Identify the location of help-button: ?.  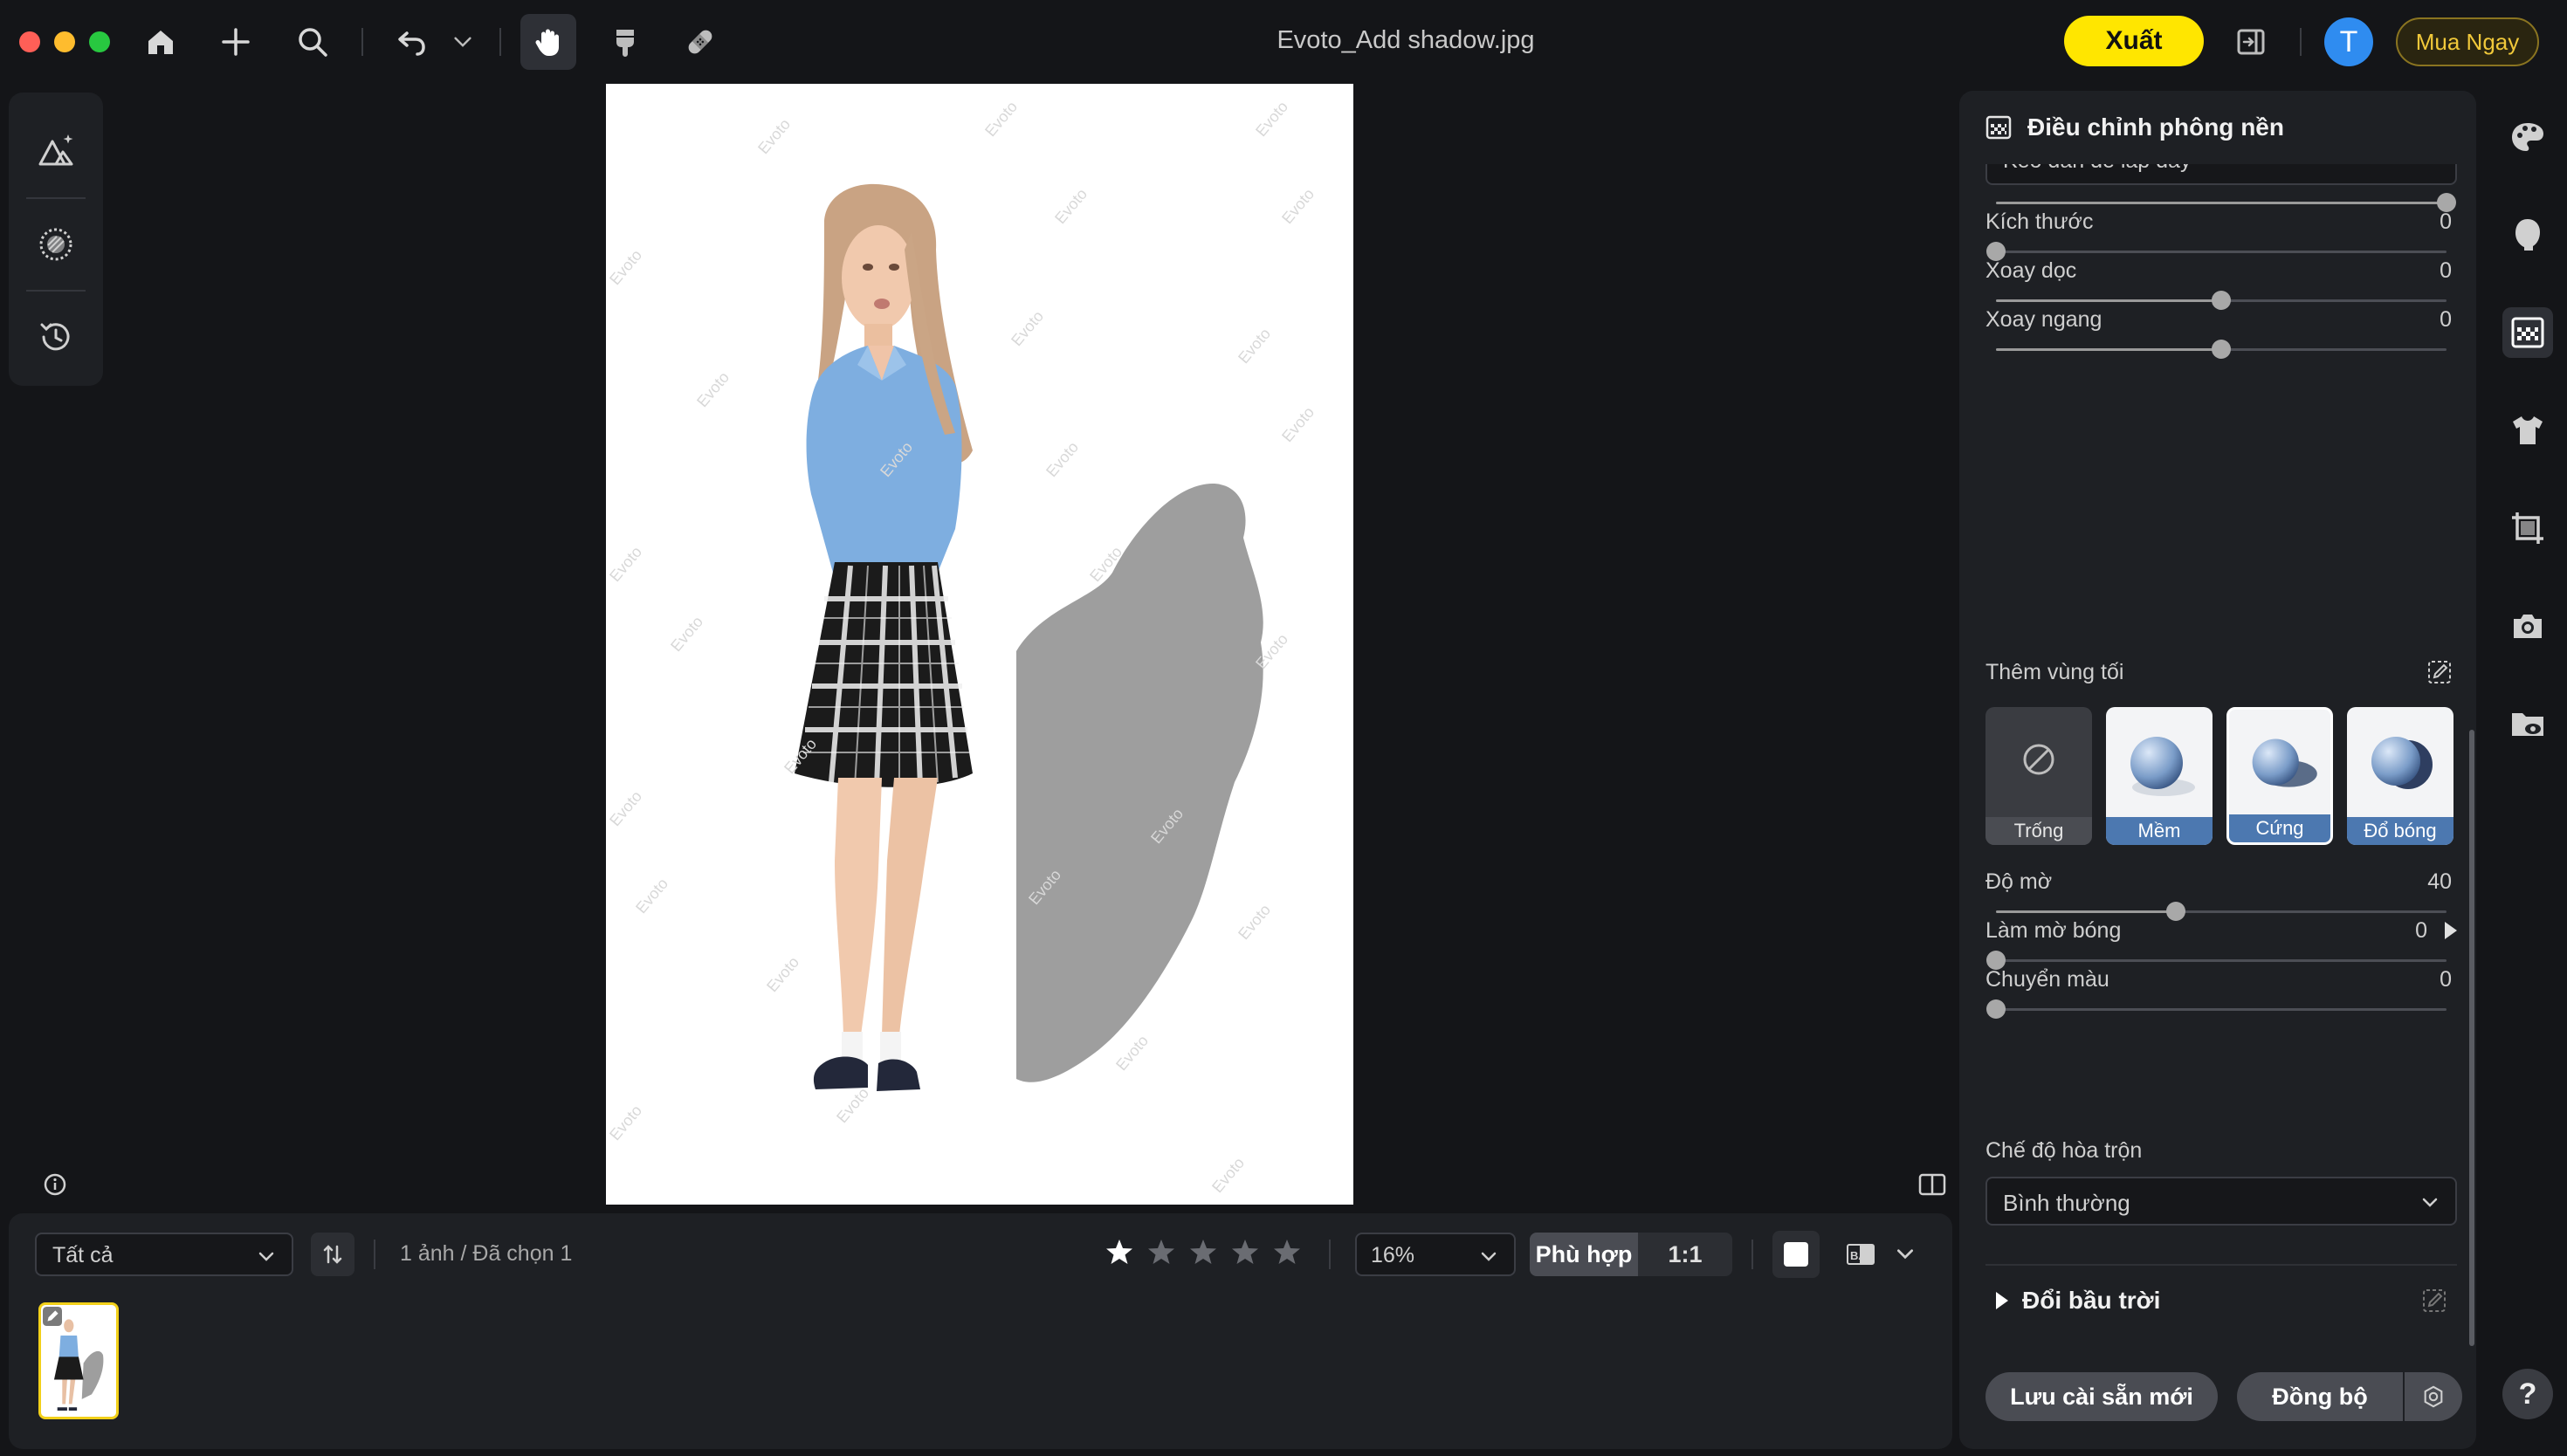
(2527, 1394).